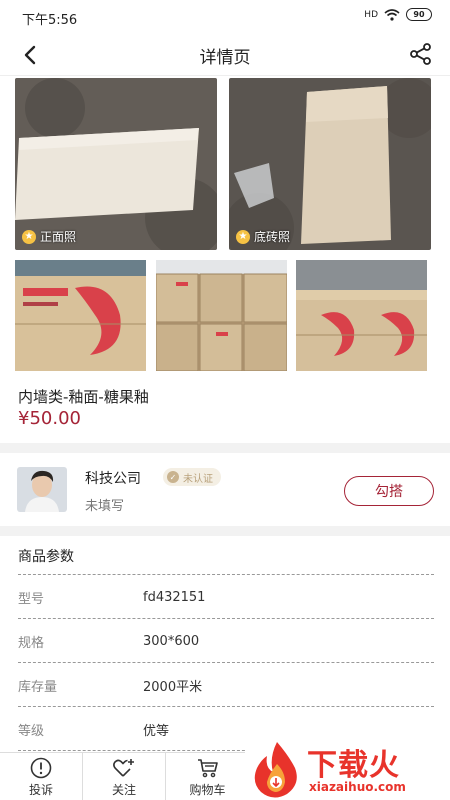 This screenshot has height=800, width=450. I want to click on bottom-photo: ★ 底砖照, so click(330, 164).